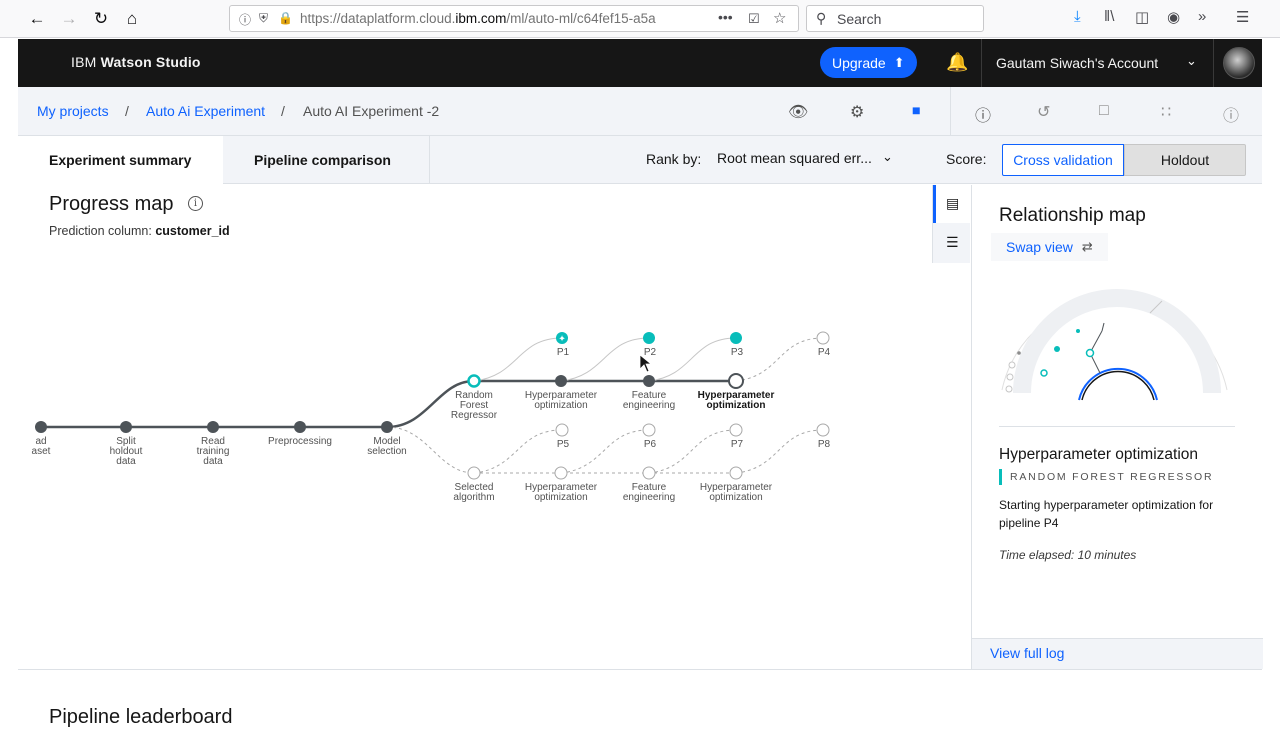 The height and width of the screenshot is (729, 1280). I want to click on pipeline-label: P2, so click(650, 352).